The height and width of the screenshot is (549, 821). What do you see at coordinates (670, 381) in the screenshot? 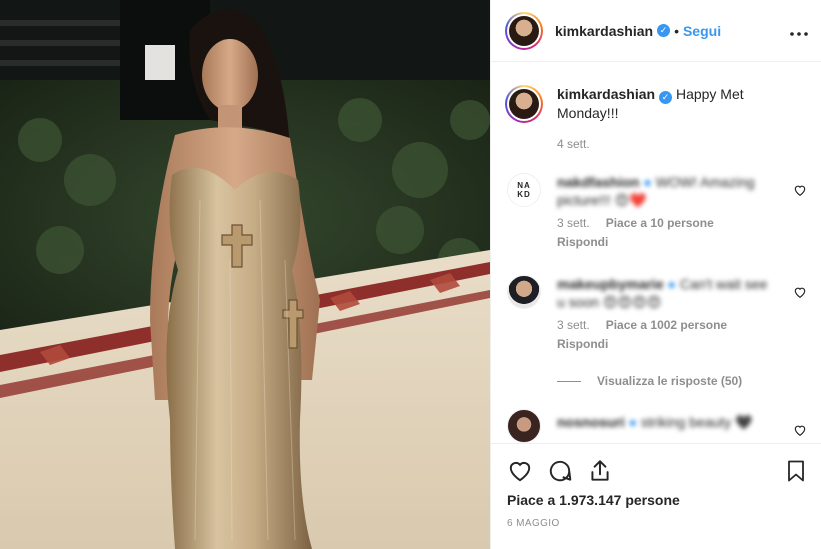
I see `view-replies-label: Visualizza le risposte (50)` at bounding box center [670, 381].